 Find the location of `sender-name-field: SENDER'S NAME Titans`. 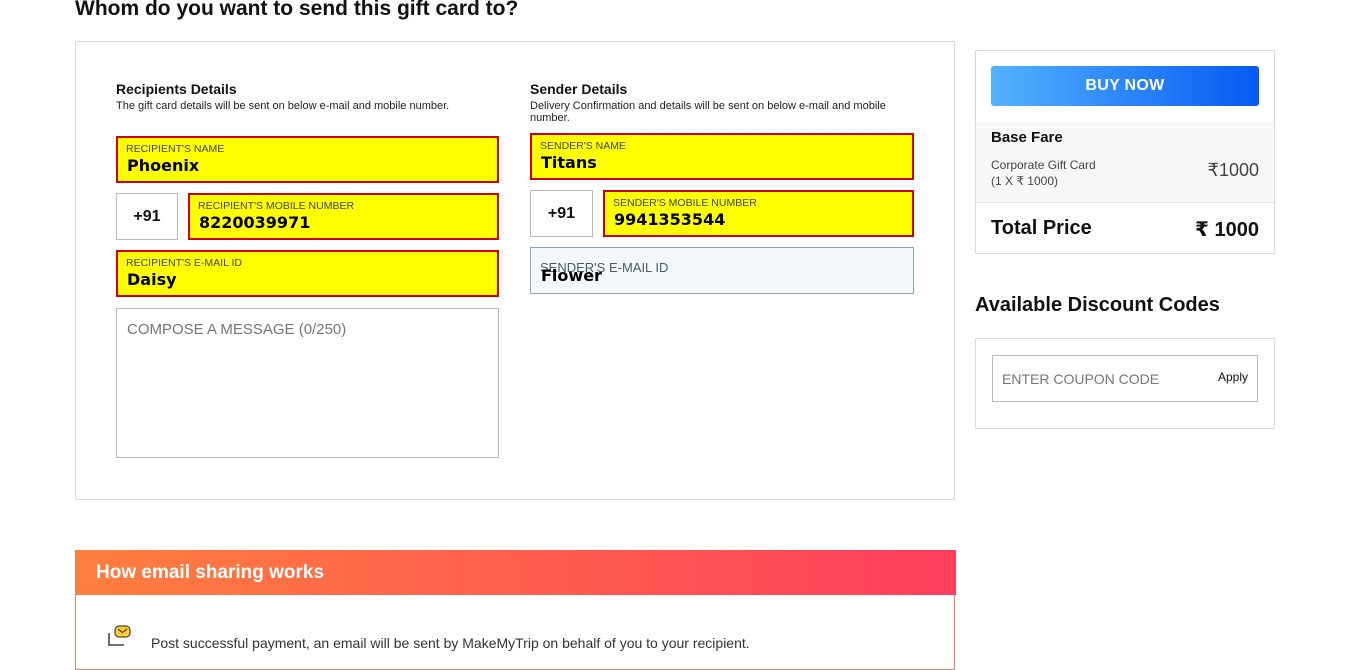

sender-name-field: SENDER'S NAME Titans is located at coordinates (722, 156).